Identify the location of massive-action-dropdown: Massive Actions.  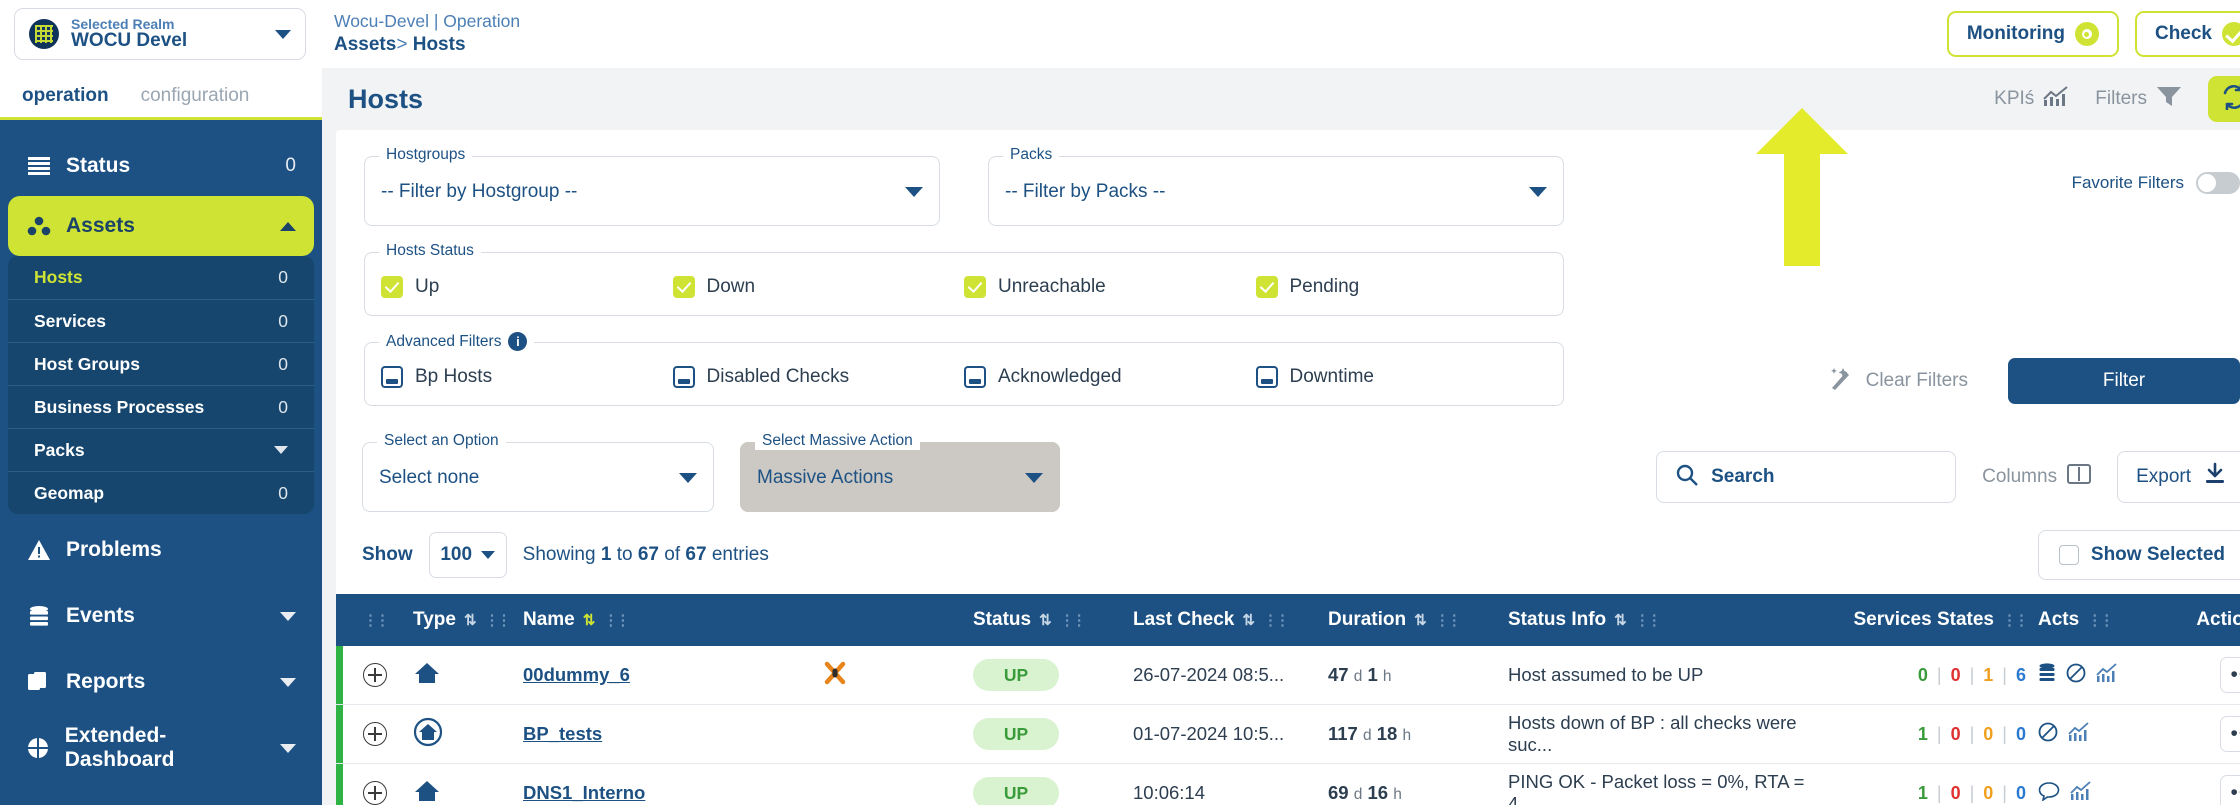
(900, 478).